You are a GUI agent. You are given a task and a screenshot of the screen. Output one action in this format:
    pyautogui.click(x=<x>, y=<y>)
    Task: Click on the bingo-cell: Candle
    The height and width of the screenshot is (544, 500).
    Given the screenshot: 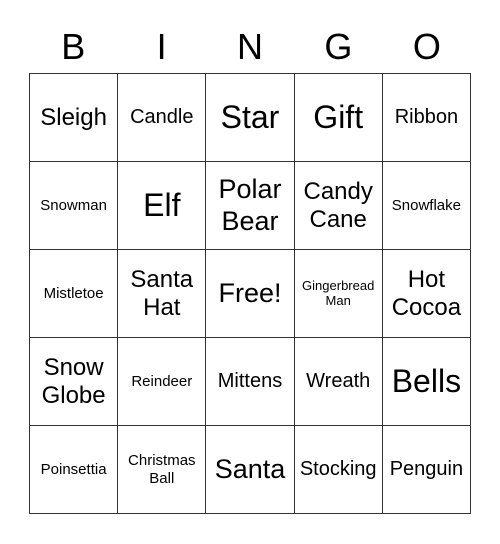 What is the action you would take?
    pyautogui.click(x=162, y=118)
    